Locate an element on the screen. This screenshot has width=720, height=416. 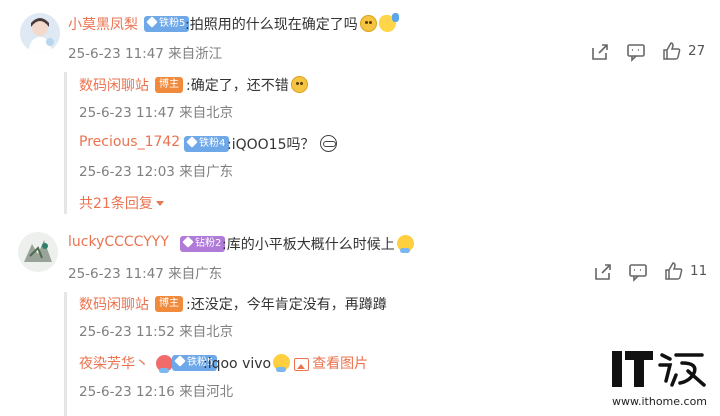
comment-meta: 25-6-23 11:47 来自浙江 is located at coordinates (145, 54).